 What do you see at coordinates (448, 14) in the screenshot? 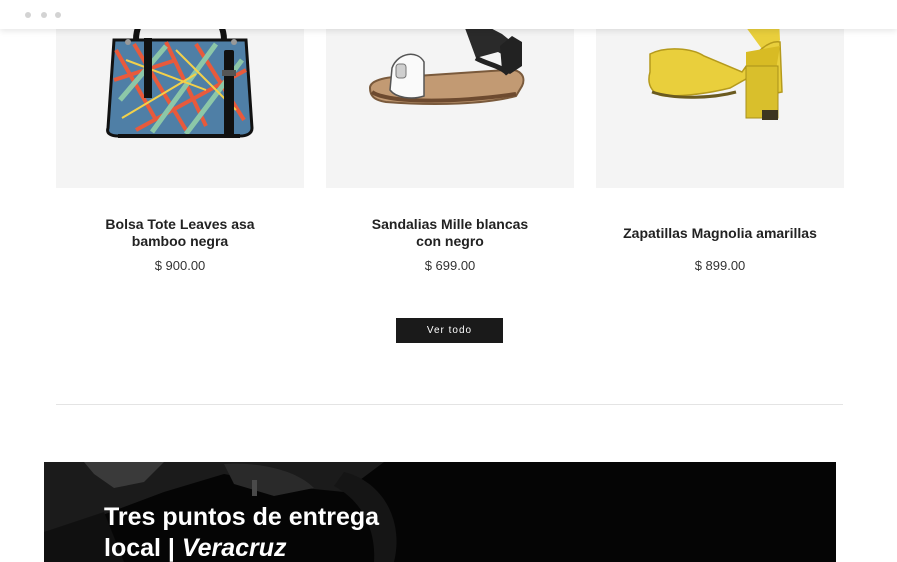
I see `window-top-bar` at bounding box center [448, 14].